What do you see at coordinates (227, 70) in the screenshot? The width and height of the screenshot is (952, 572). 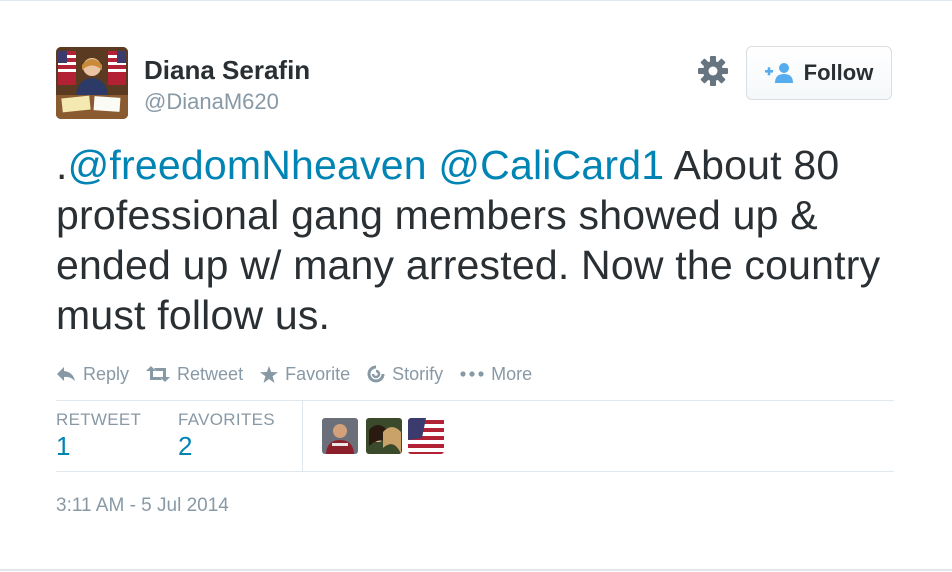 I see `user-display-name: Diana Serafin` at bounding box center [227, 70].